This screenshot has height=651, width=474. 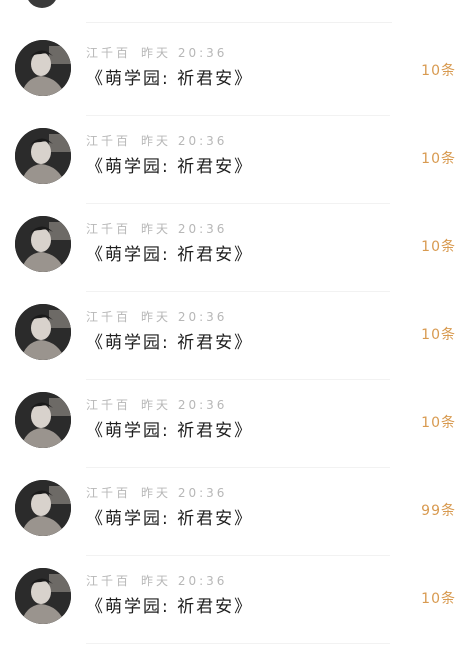 What do you see at coordinates (238, 643) in the screenshot?
I see `divider` at bounding box center [238, 643].